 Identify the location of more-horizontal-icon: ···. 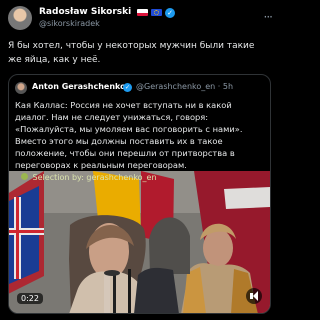
(269, 17).